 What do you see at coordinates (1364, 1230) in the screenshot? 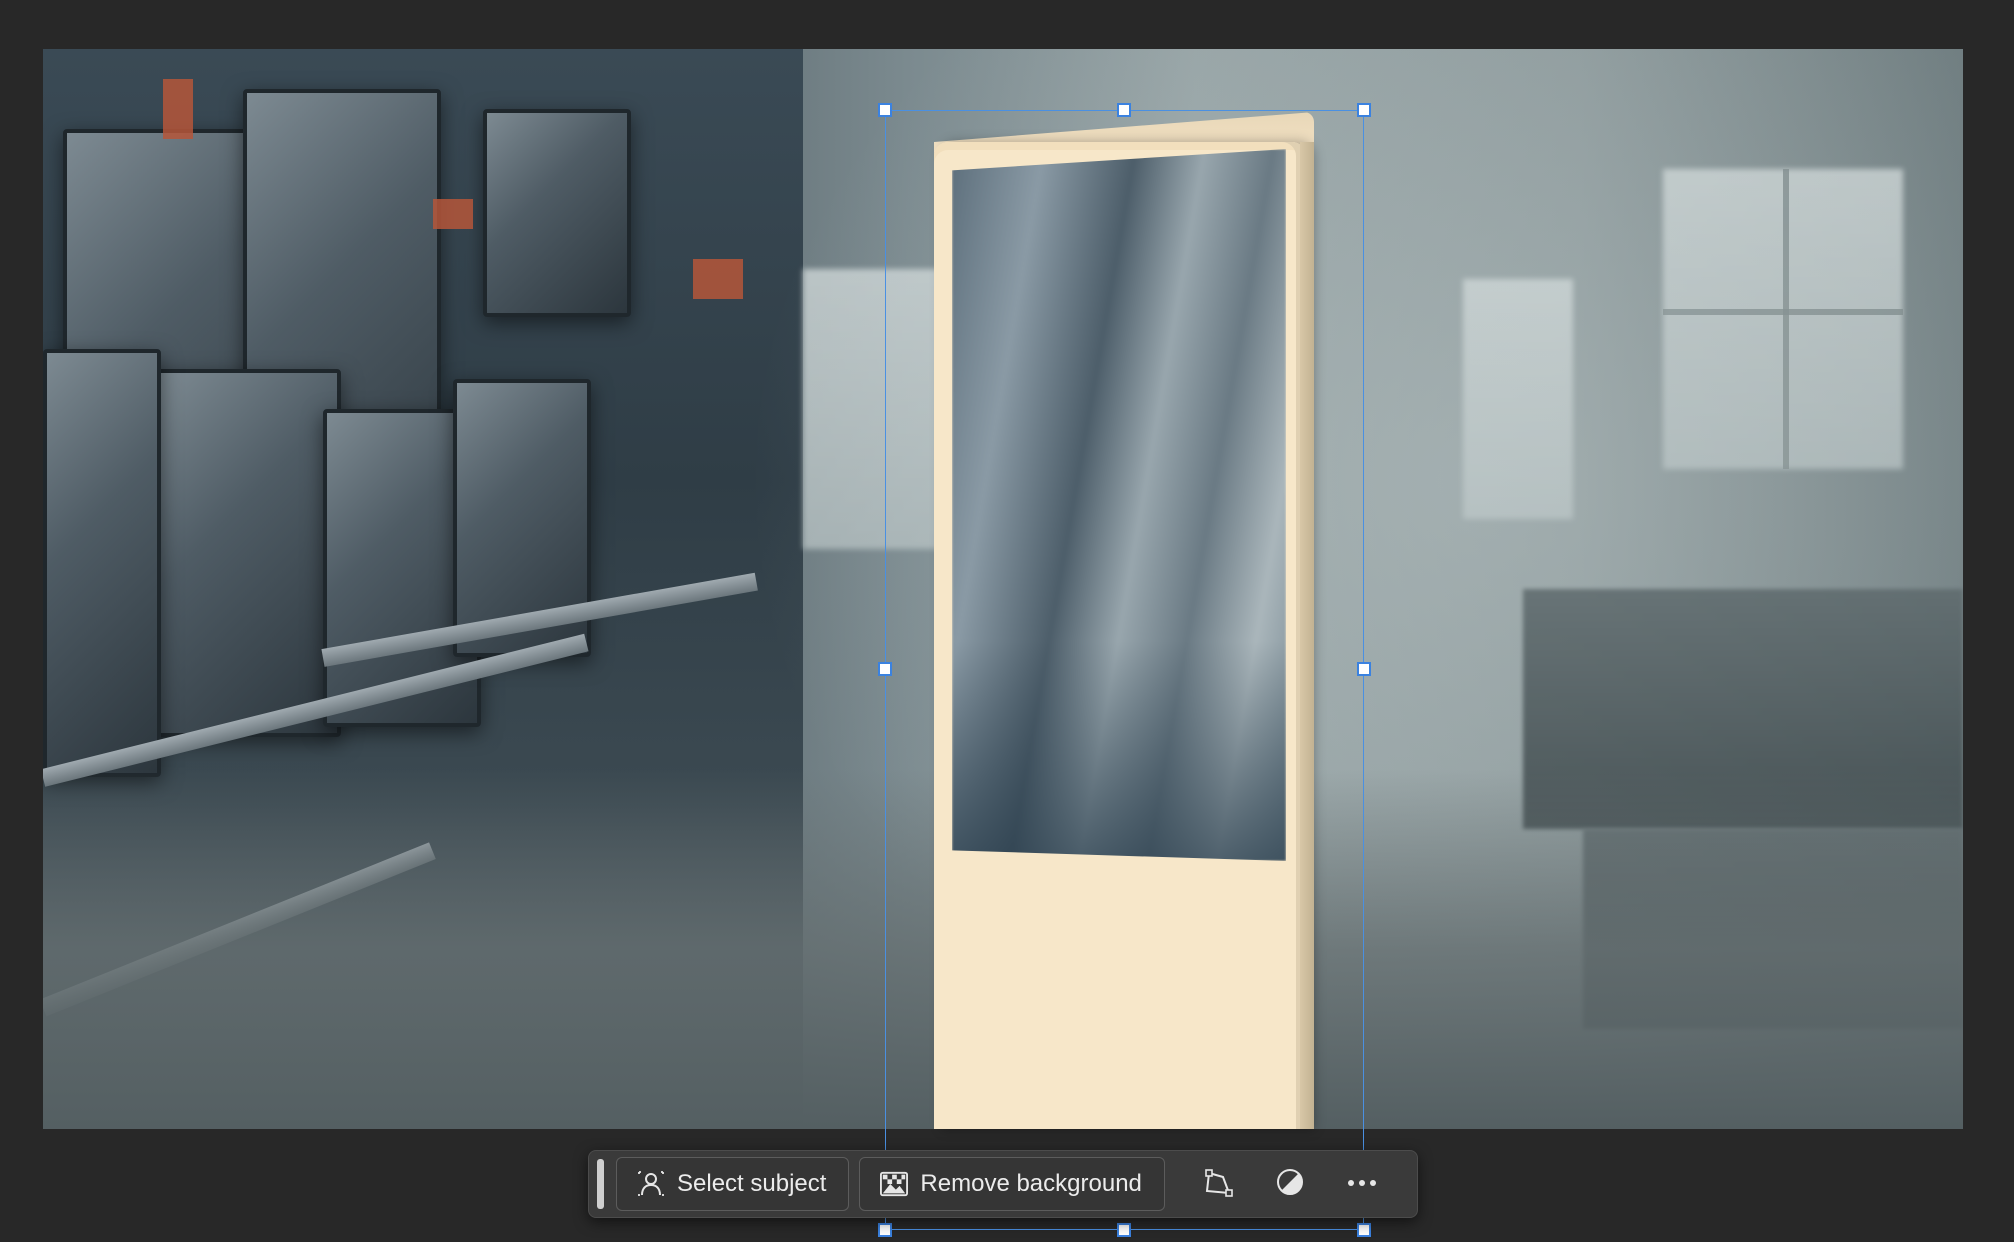
I see `transform-handle-bottom-right` at bounding box center [1364, 1230].